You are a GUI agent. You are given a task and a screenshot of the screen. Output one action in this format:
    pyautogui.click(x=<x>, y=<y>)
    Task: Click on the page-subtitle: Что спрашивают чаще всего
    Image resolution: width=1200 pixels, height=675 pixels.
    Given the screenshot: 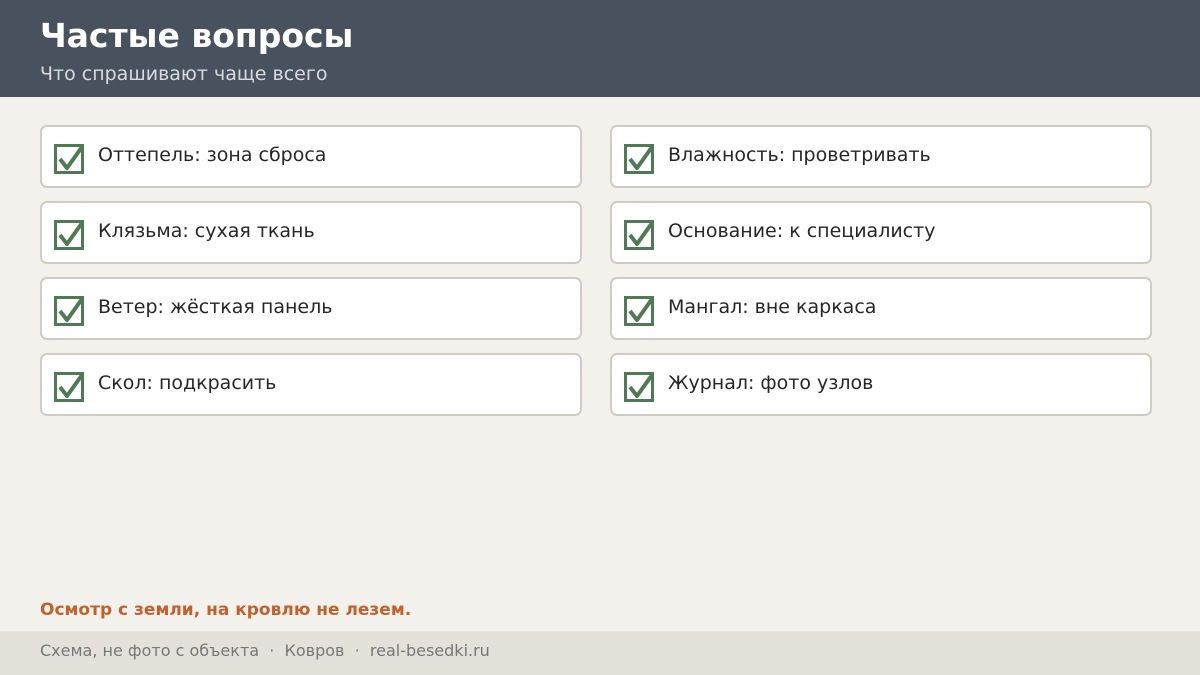 What is the action you would take?
    pyautogui.click(x=184, y=74)
    